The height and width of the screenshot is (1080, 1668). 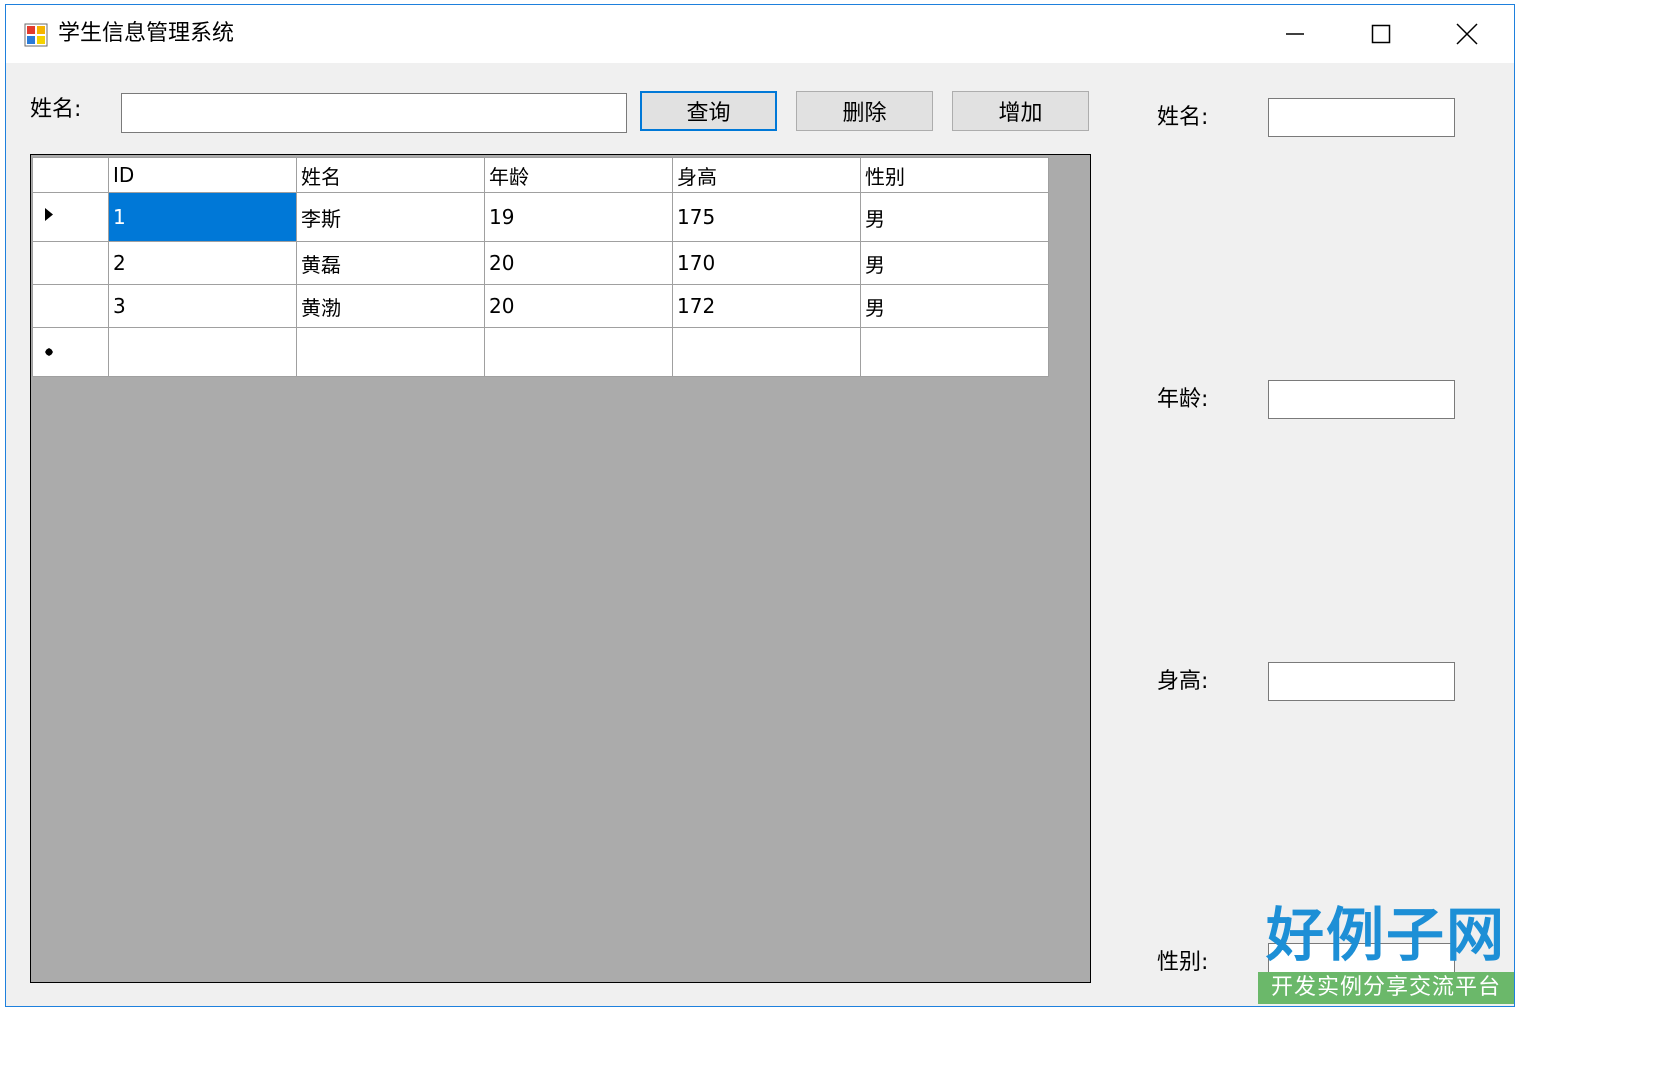 What do you see at coordinates (202, 306) in the screenshot?
I see `cell-id: 3` at bounding box center [202, 306].